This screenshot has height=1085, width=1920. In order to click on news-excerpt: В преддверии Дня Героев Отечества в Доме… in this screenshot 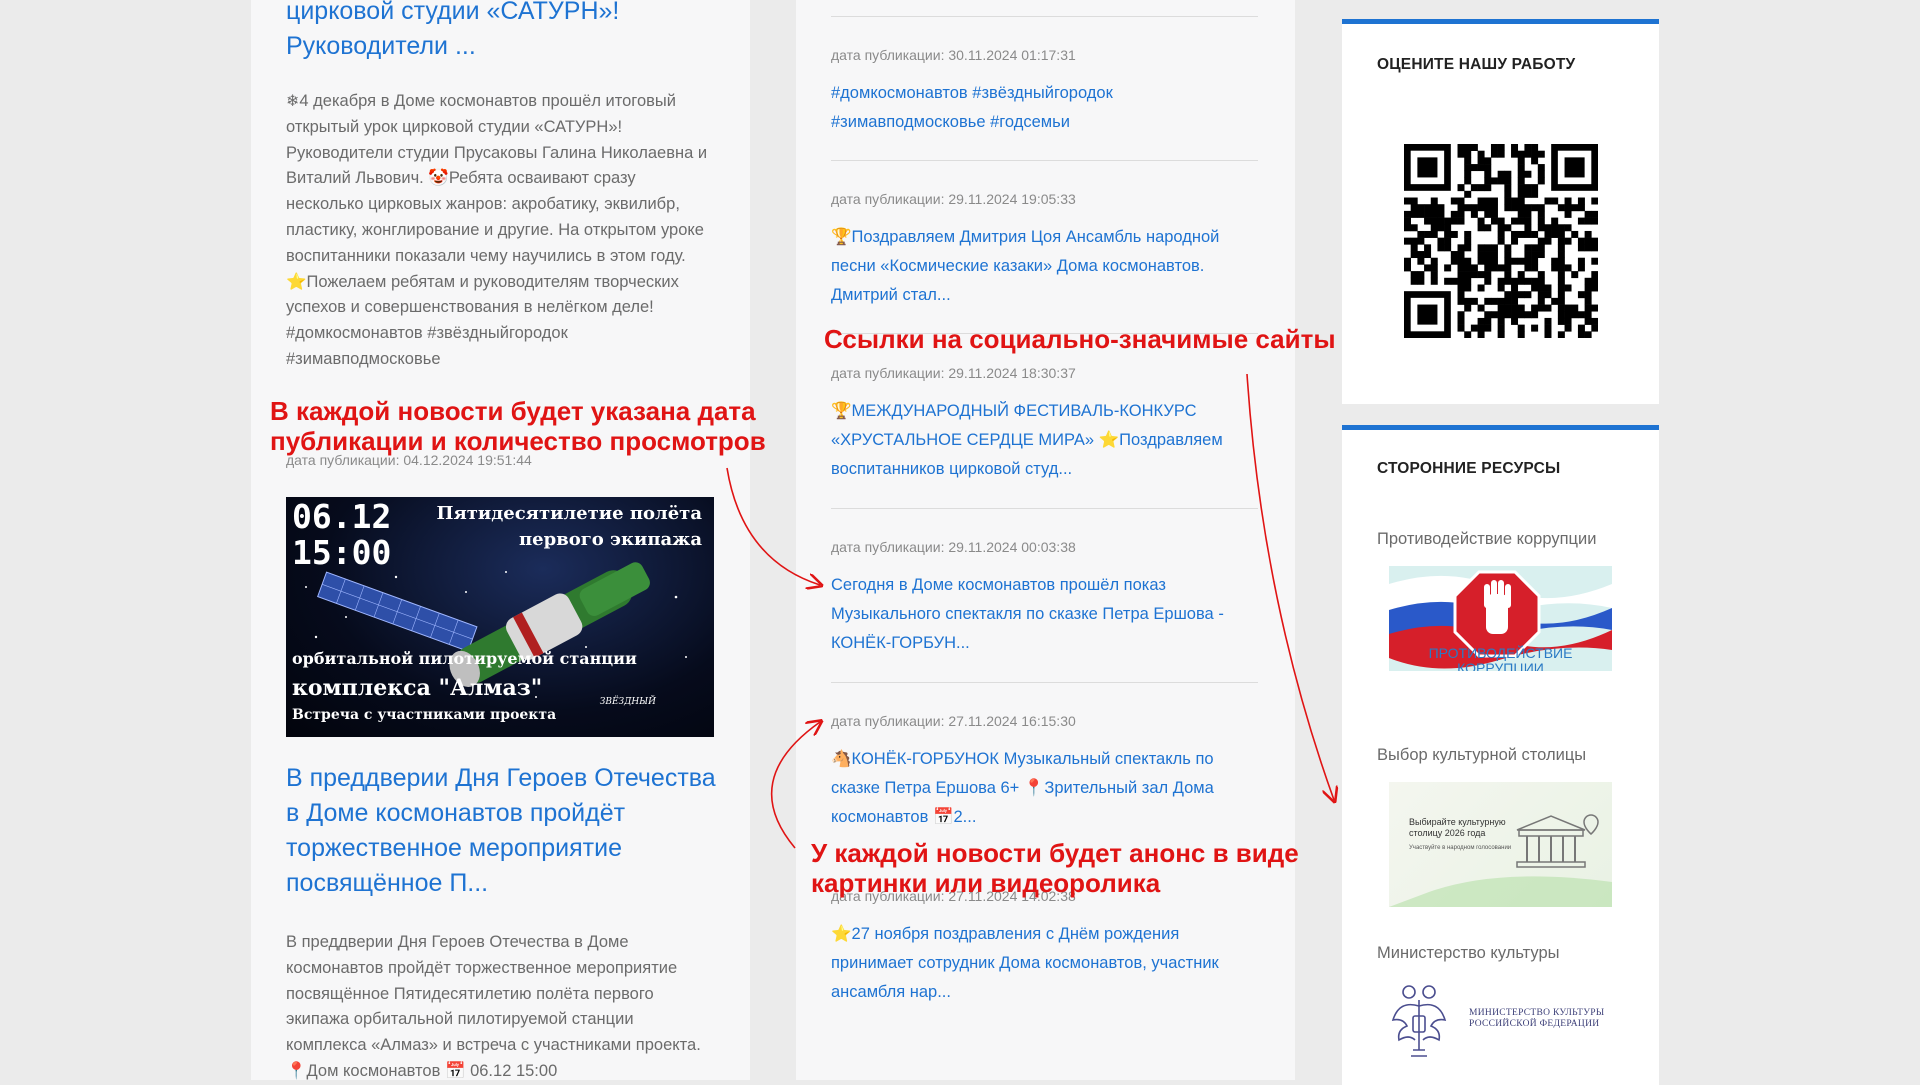, I will do `click(493, 1006)`.